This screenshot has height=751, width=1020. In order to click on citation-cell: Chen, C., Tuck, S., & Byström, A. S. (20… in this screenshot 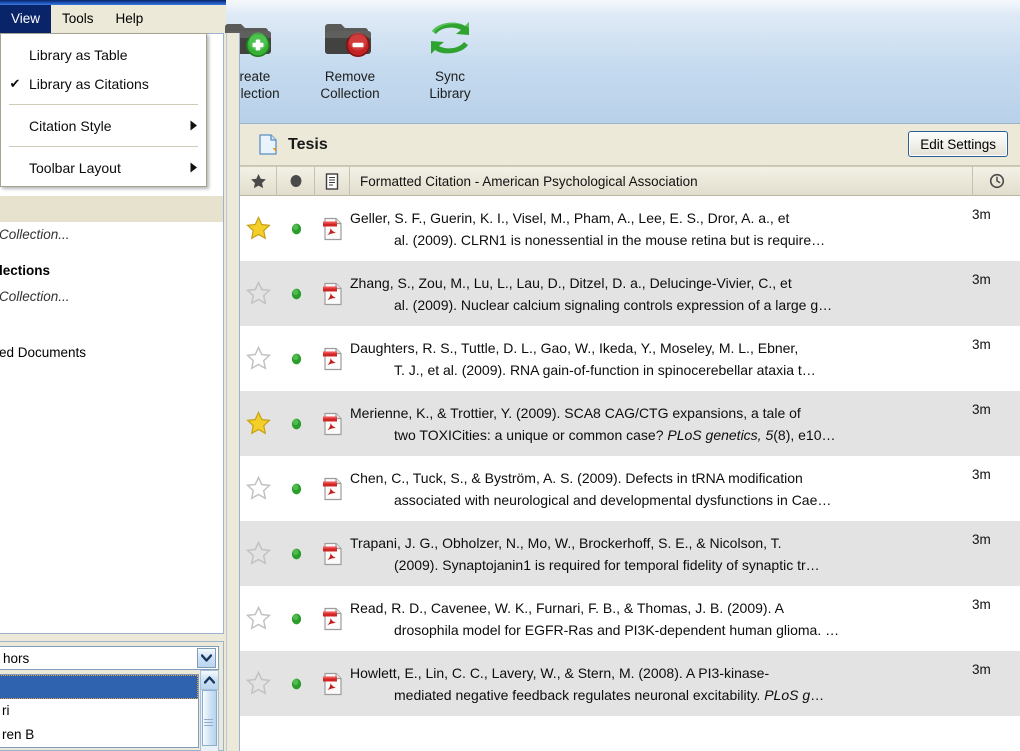, I will do `click(661, 488)`.